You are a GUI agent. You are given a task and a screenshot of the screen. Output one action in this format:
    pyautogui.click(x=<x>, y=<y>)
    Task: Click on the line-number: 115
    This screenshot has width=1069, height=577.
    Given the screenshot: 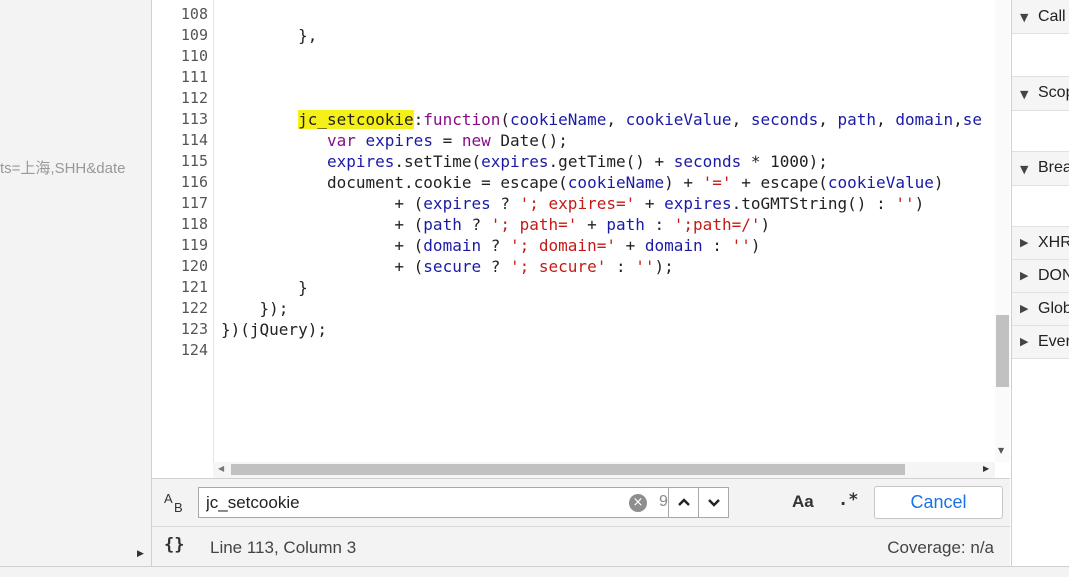 What is the action you would take?
    pyautogui.click(x=180, y=161)
    